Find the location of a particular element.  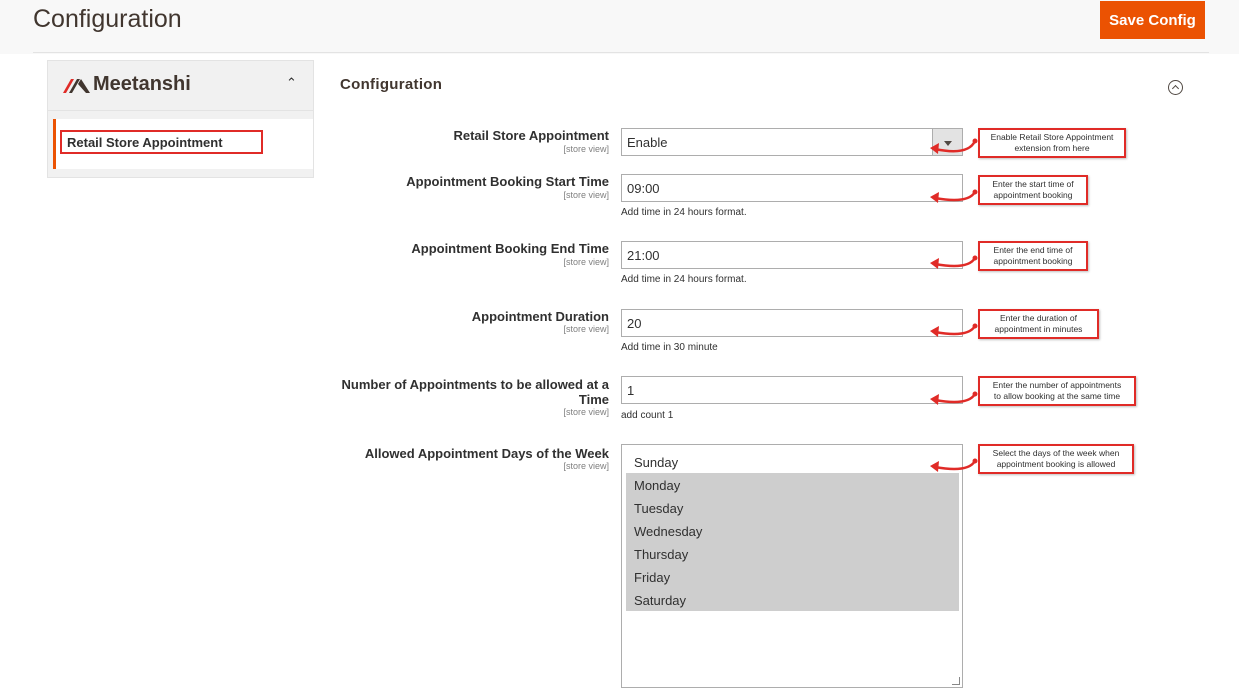

sidebar-brand-name: Meetanshi is located at coordinates (142, 84).